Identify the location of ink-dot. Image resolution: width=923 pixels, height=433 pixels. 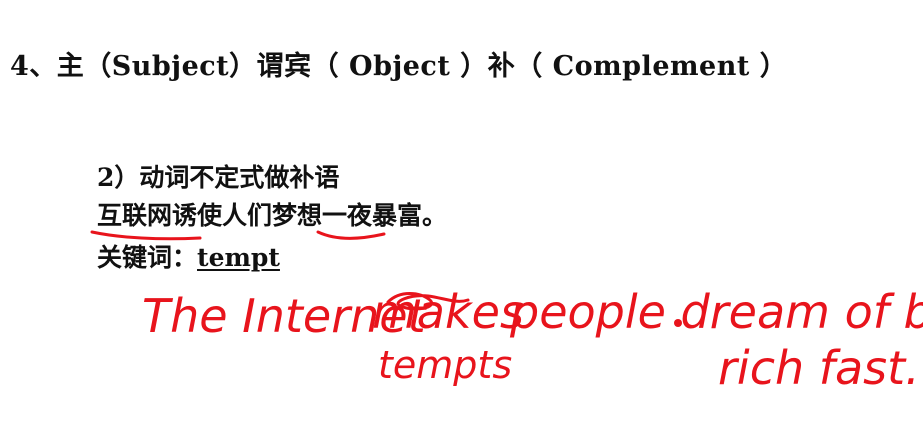
(678, 323).